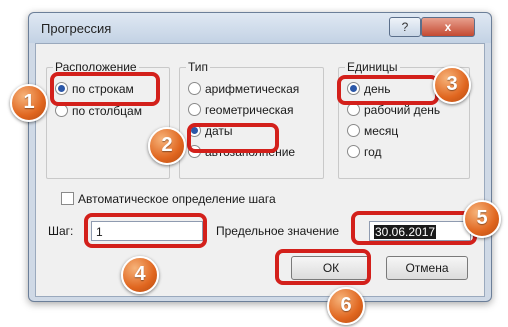 Image resolution: width=508 pixels, height=327 pixels. I want to click on units-option-year: год, so click(364, 152).